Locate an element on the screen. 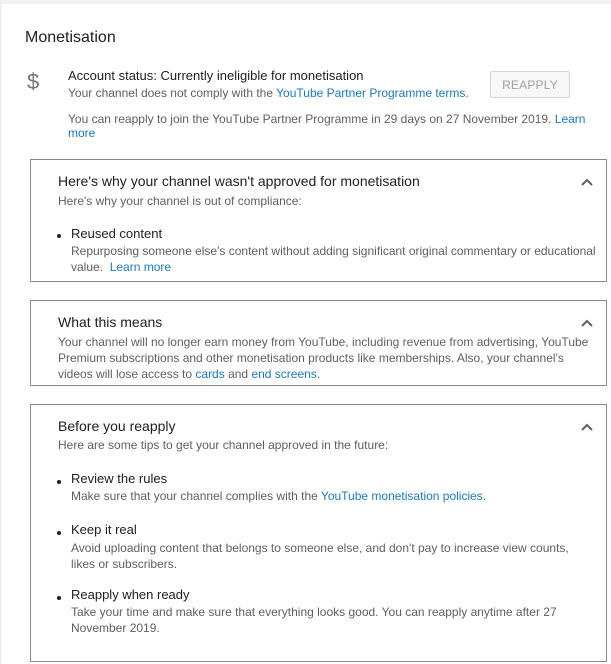 Image resolution: width=611 pixels, height=664 pixels. reason-title: Reused content is located at coordinates (117, 233).